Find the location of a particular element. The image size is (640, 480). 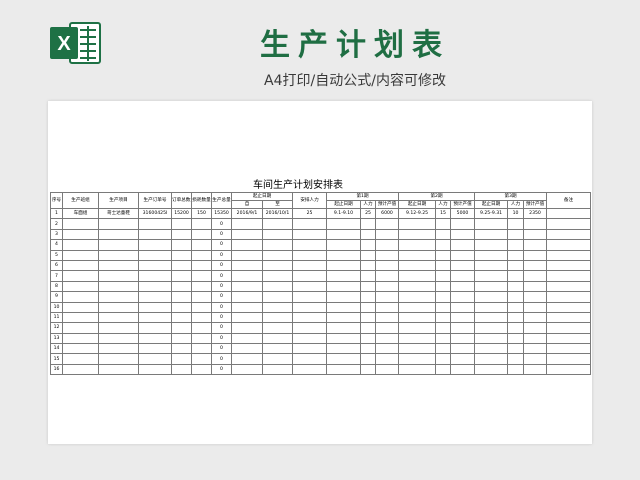

cell-p3-output: 2350 is located at coordinates (535, 213).